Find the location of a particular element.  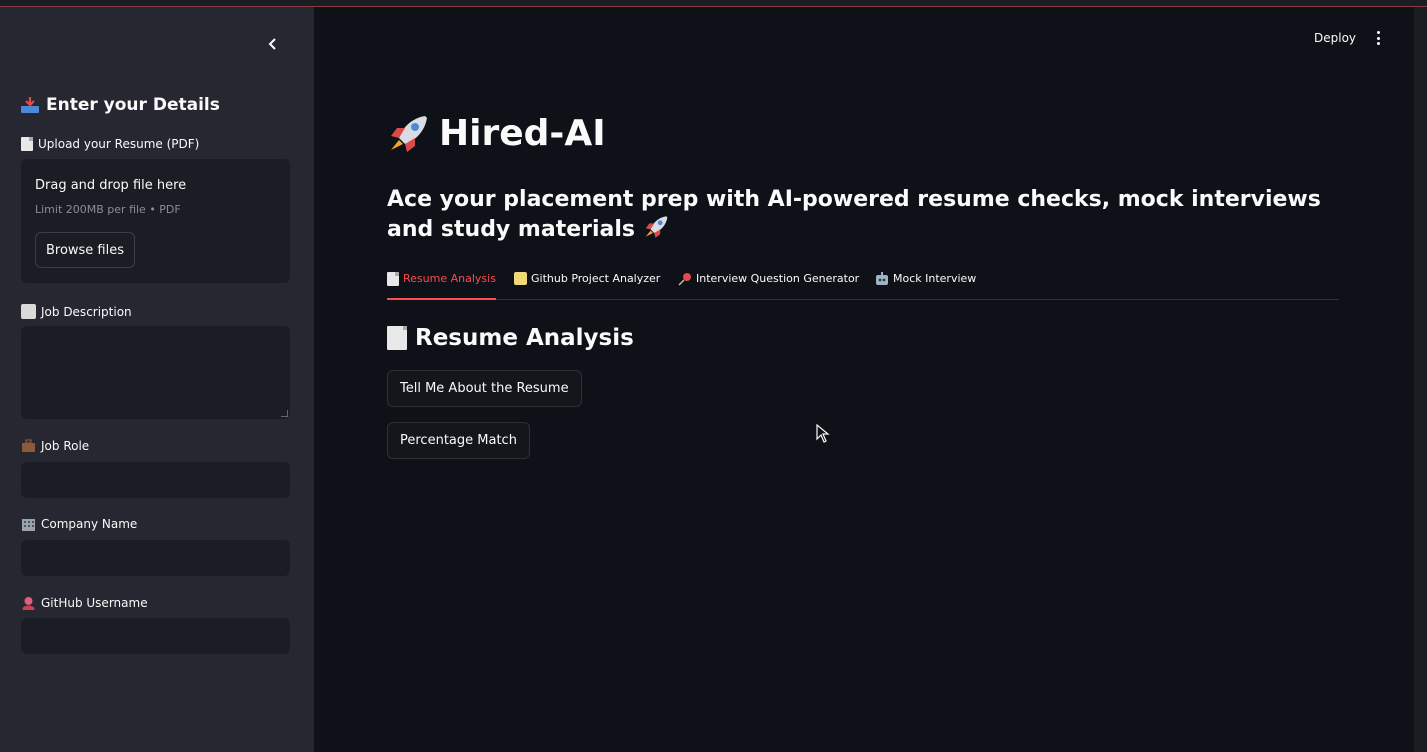

tab-label: Github Project Analyzer is located at coordinates (596, 278).